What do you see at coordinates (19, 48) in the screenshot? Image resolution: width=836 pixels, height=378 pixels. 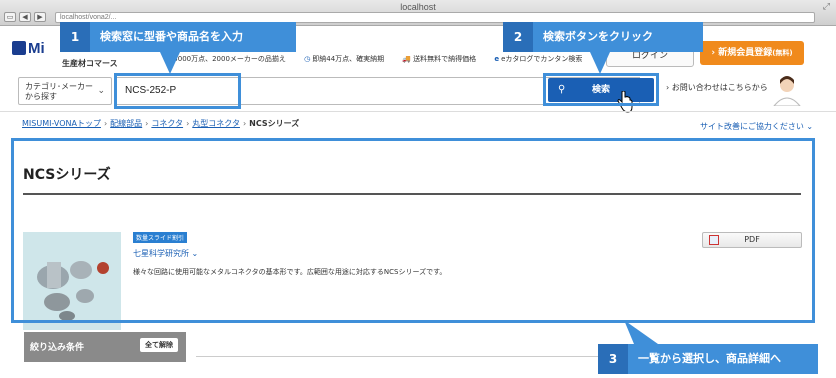 I see `logo-mark-icon` at bounding box center [19, 48].